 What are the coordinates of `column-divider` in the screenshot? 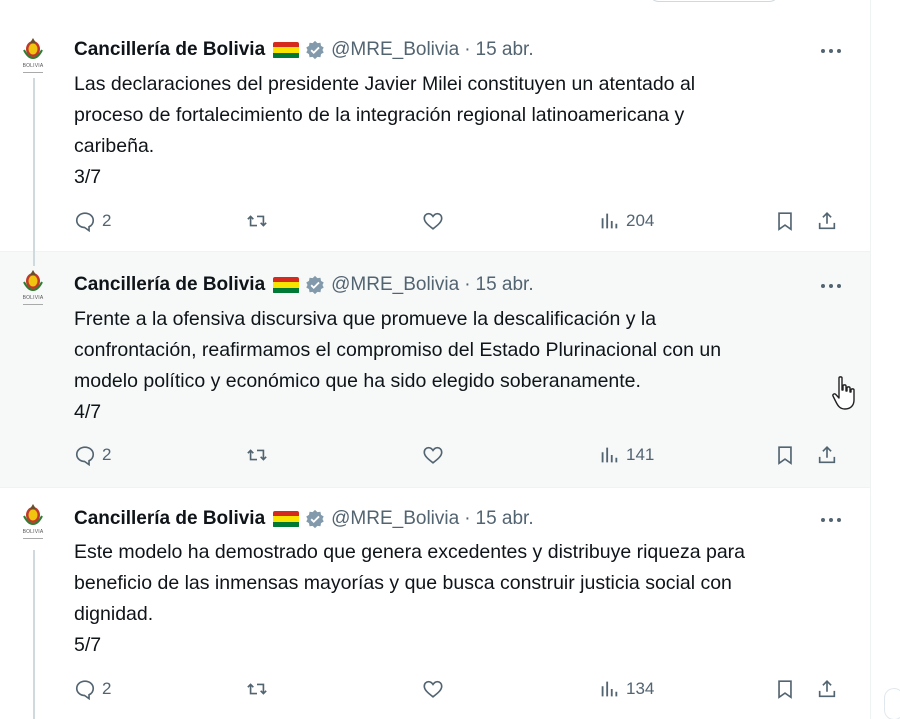 It's located at (870, 359).